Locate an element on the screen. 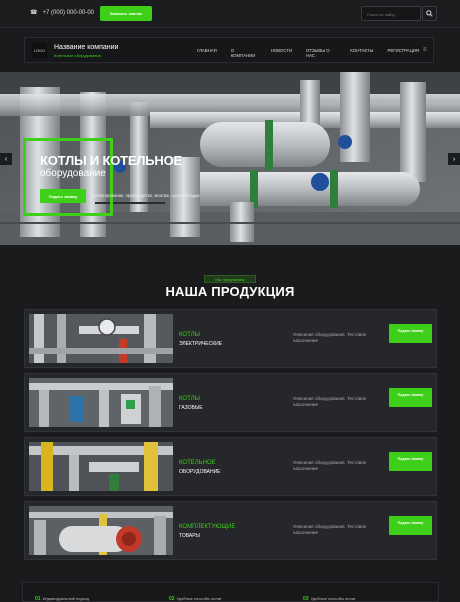 The image size is (460, 602). phone-icon: ☎ is located at coordinates (34, 13).